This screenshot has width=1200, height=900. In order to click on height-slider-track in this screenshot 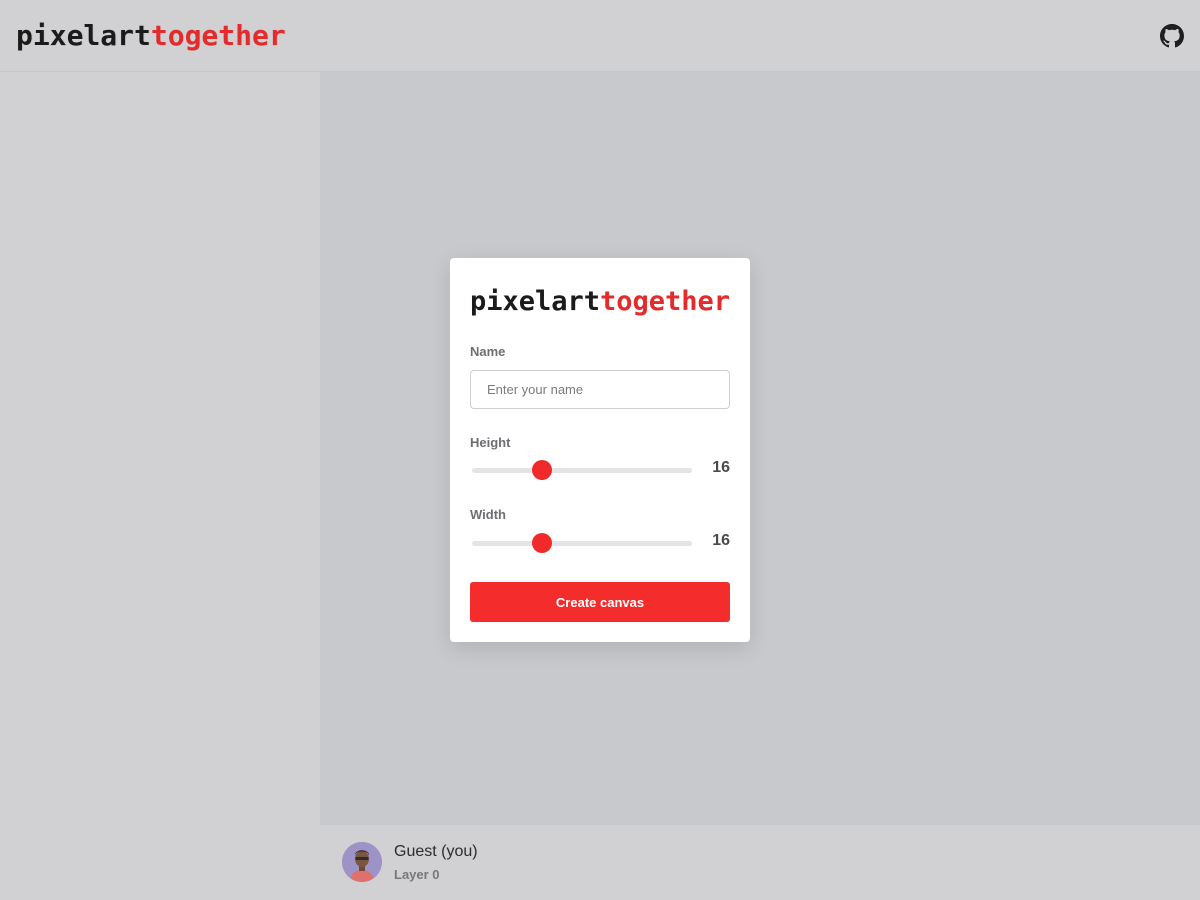, I will do `click(582, 470)`.